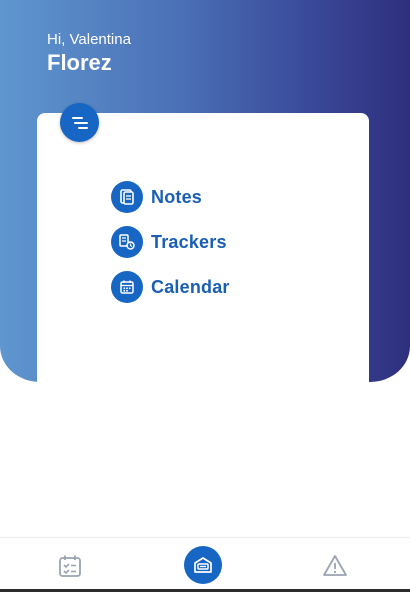 The width and height of the screenshot is (410, 592). I want to click on calendar-icon, so click(127, 287).